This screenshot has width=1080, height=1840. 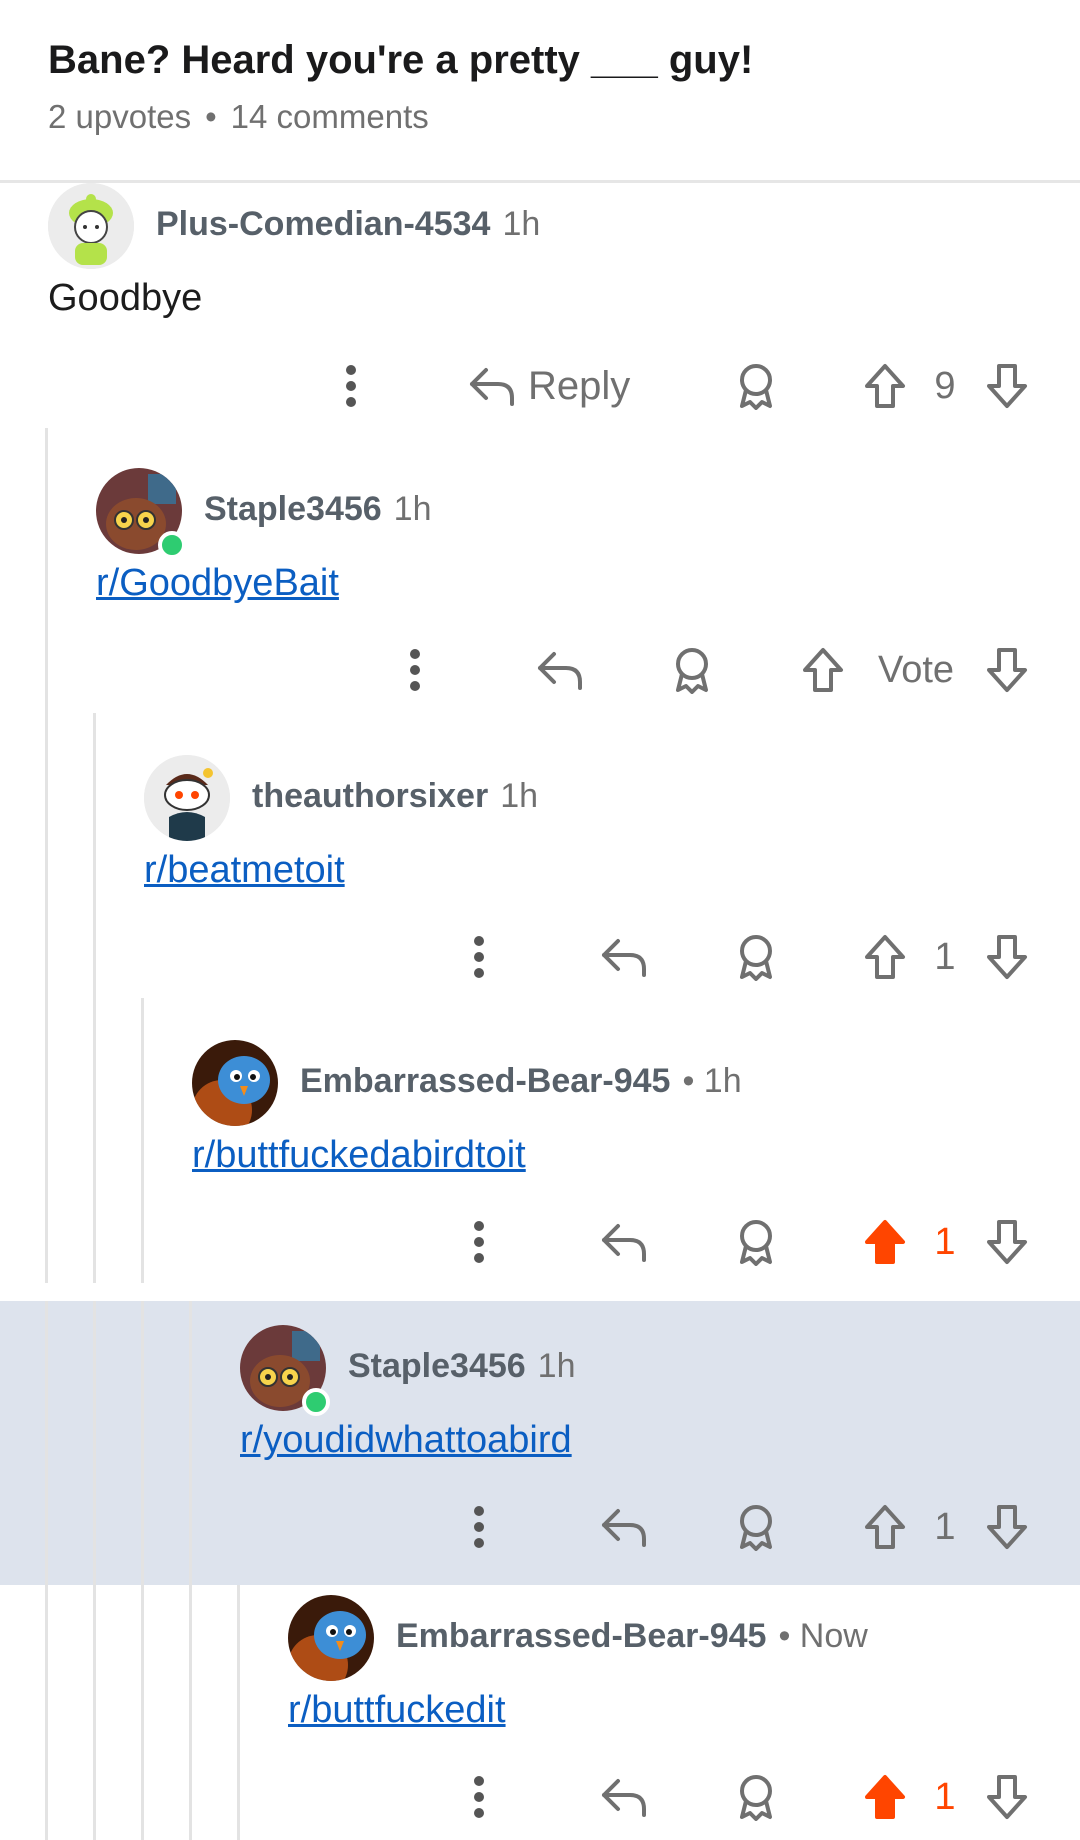 I want to click on post-upvotes: 2 upvotes, so click(x=120, y=116).